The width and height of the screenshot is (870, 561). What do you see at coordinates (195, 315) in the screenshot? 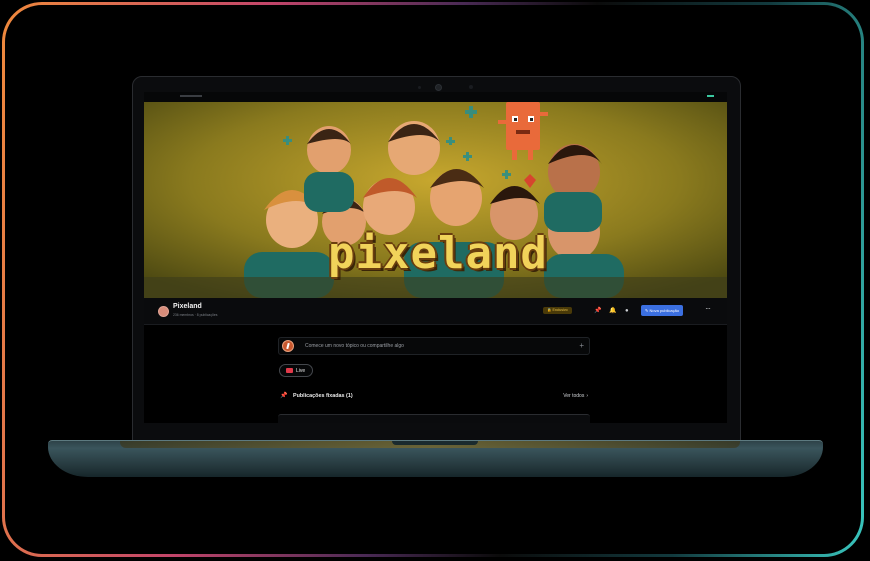
I see `community-meta: 236 membros · 8 publicações` at bounding box center [195, 315].